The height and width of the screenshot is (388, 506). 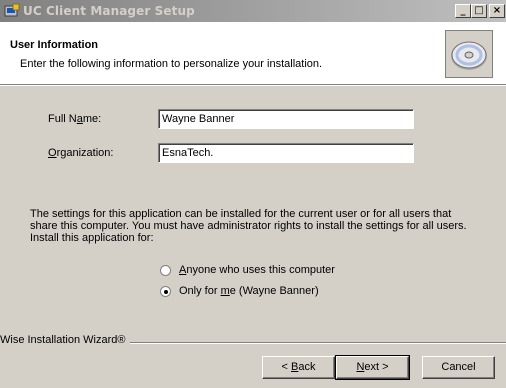 I want to click on minimize-button: _, so click(x=463, y=11).